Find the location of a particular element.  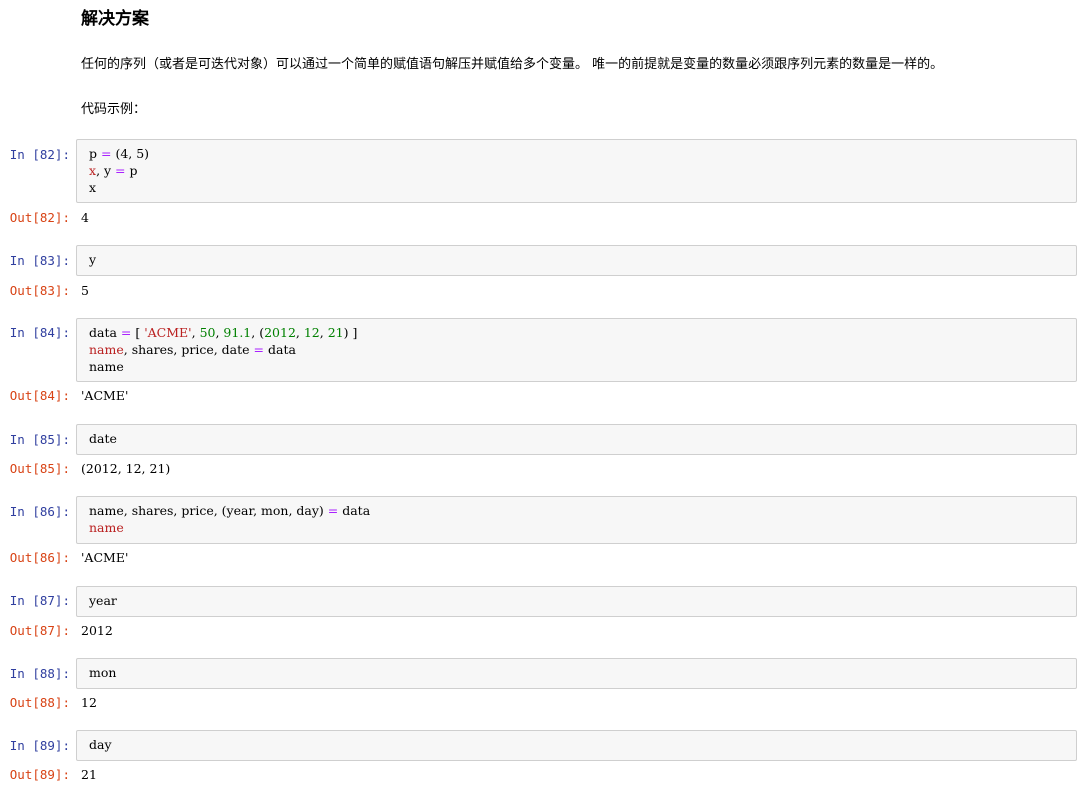

cell-output: 4 is located at coordinates (85, 217).